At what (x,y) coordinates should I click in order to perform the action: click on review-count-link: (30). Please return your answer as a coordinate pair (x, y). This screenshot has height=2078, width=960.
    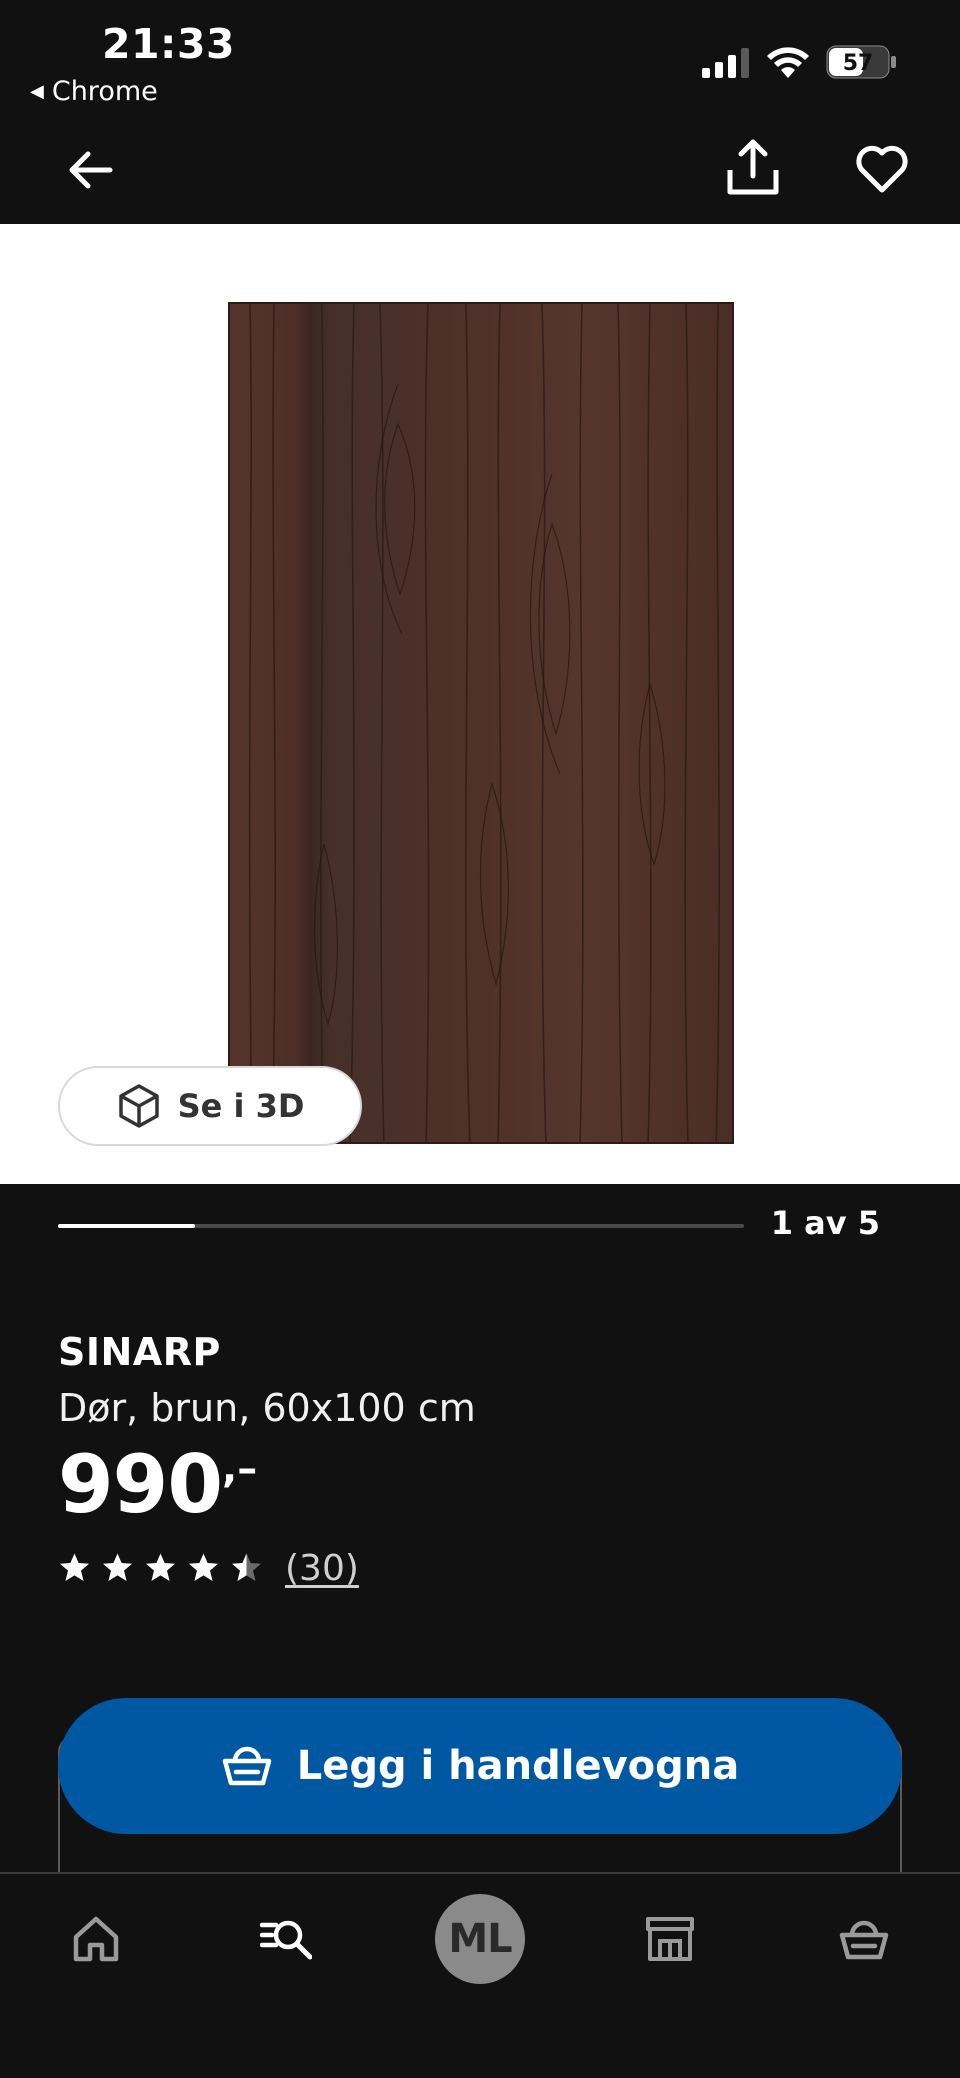
    Looking at the image, I should click on (322, 1568).